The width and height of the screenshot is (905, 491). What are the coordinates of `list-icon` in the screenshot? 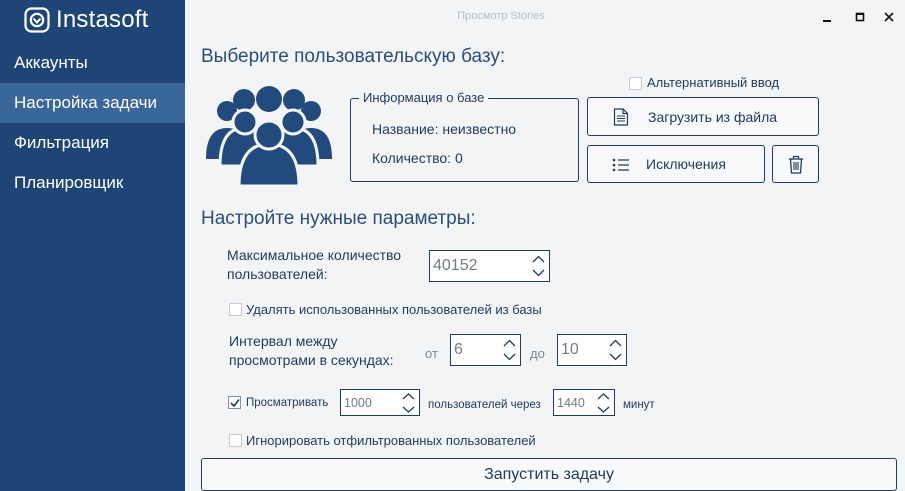 It's located at (620, 165).